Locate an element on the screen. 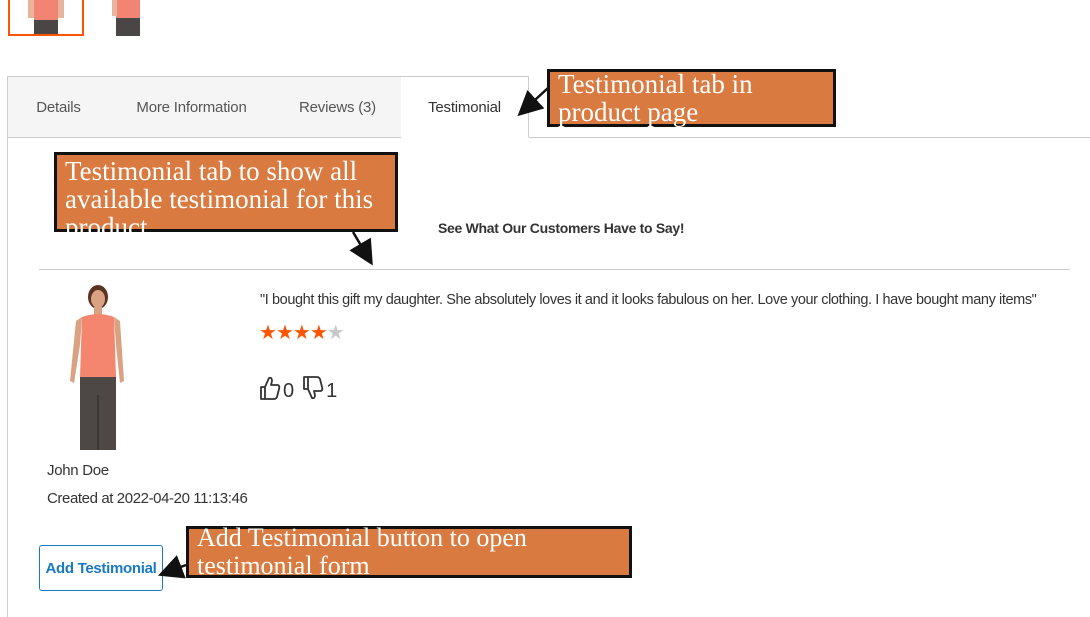 The height and width of the screenshot is (617, 1090). avatar is located at coordinates (97, 367).